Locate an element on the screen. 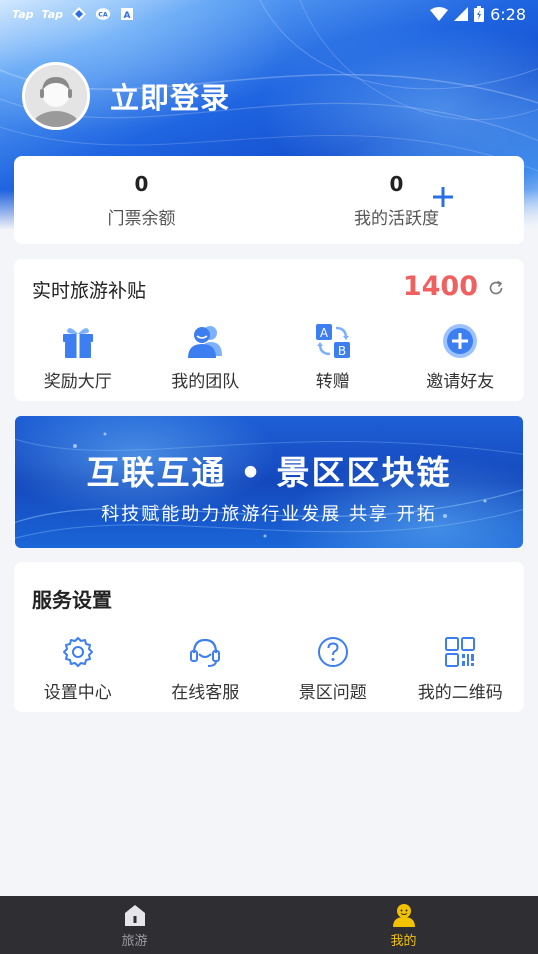 The height and width of the screenshot is (954, 538). ticket-balance: 0 门票余额 is located at coordinates (141, 200).